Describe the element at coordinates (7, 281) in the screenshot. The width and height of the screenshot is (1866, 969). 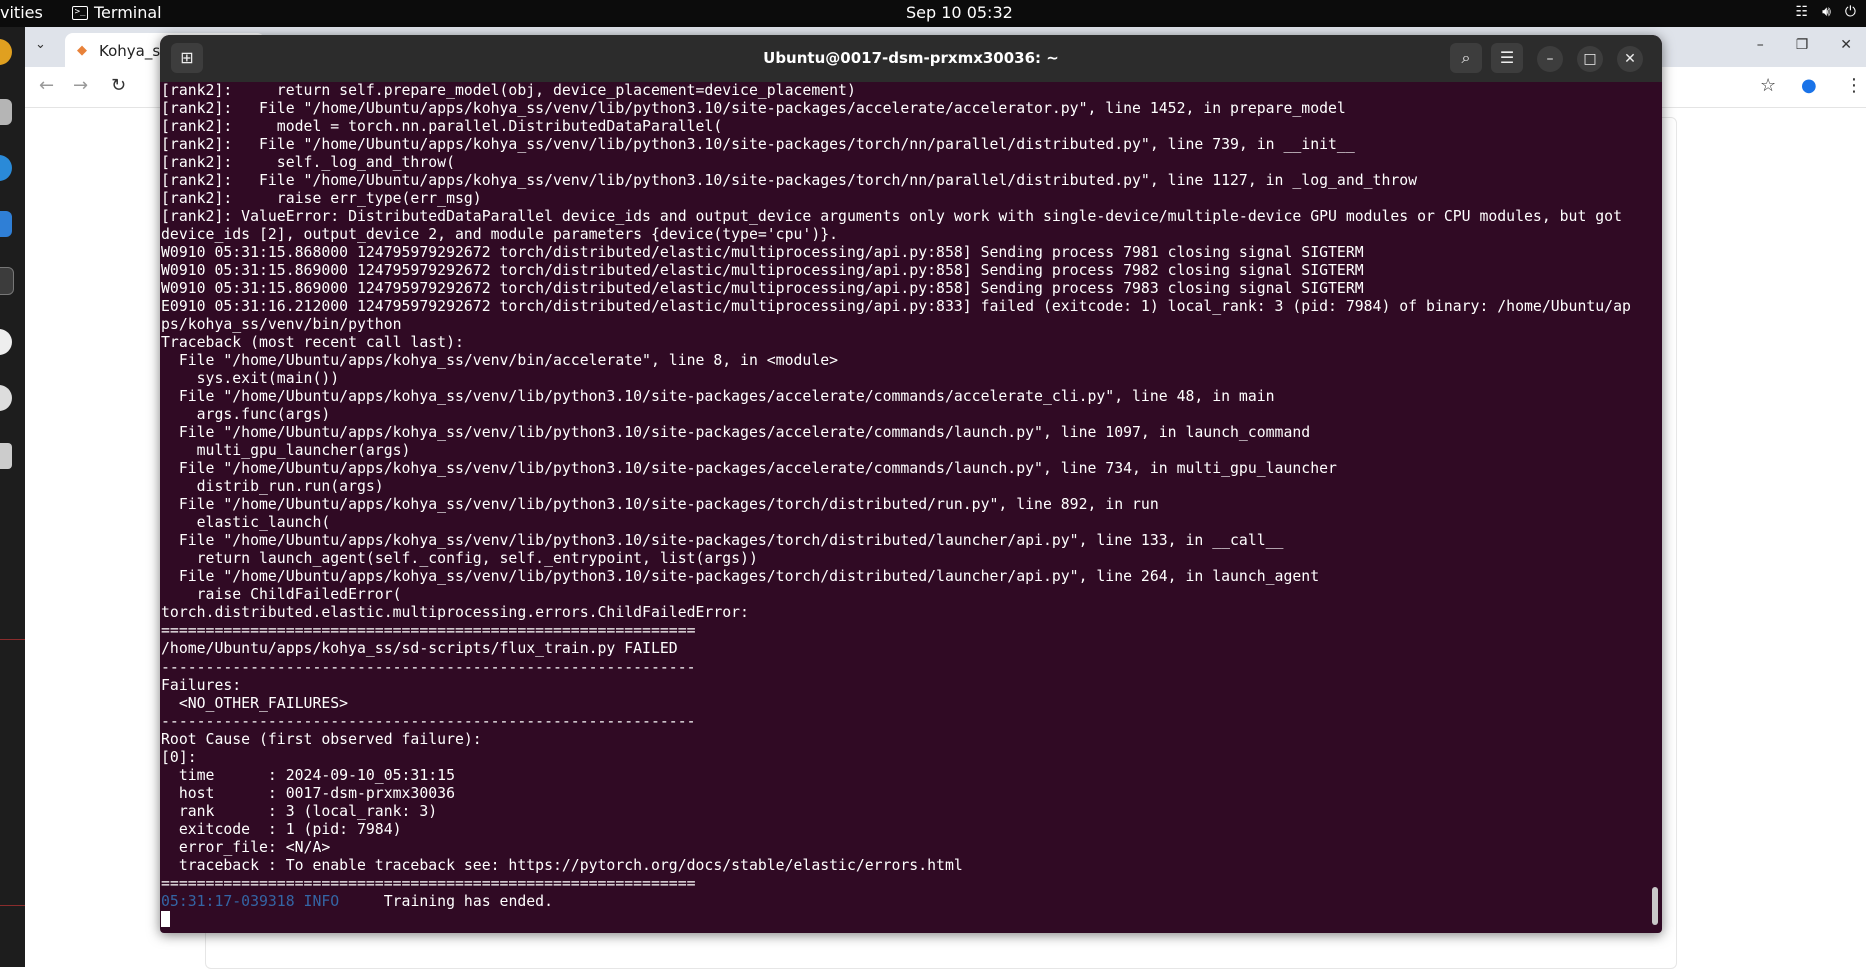
I see `terminal-dock-icon` at that location.